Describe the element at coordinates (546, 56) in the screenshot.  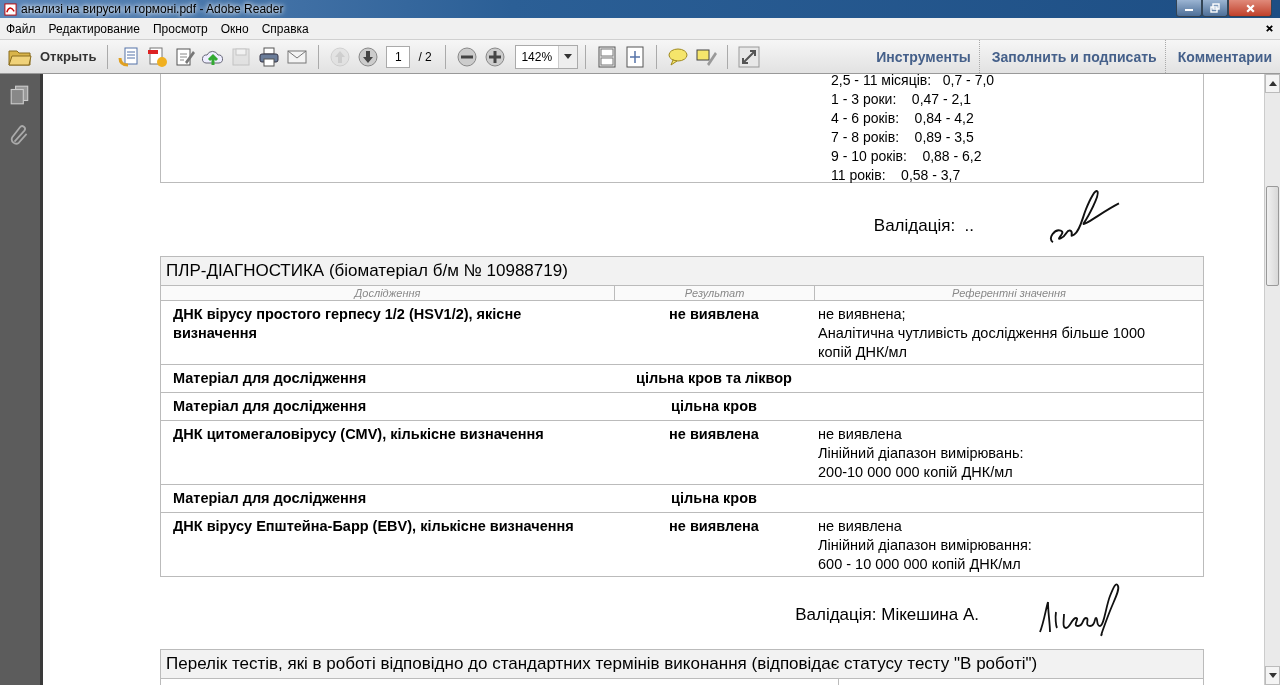
I see `zoom-dropdown: 142%` at that location.